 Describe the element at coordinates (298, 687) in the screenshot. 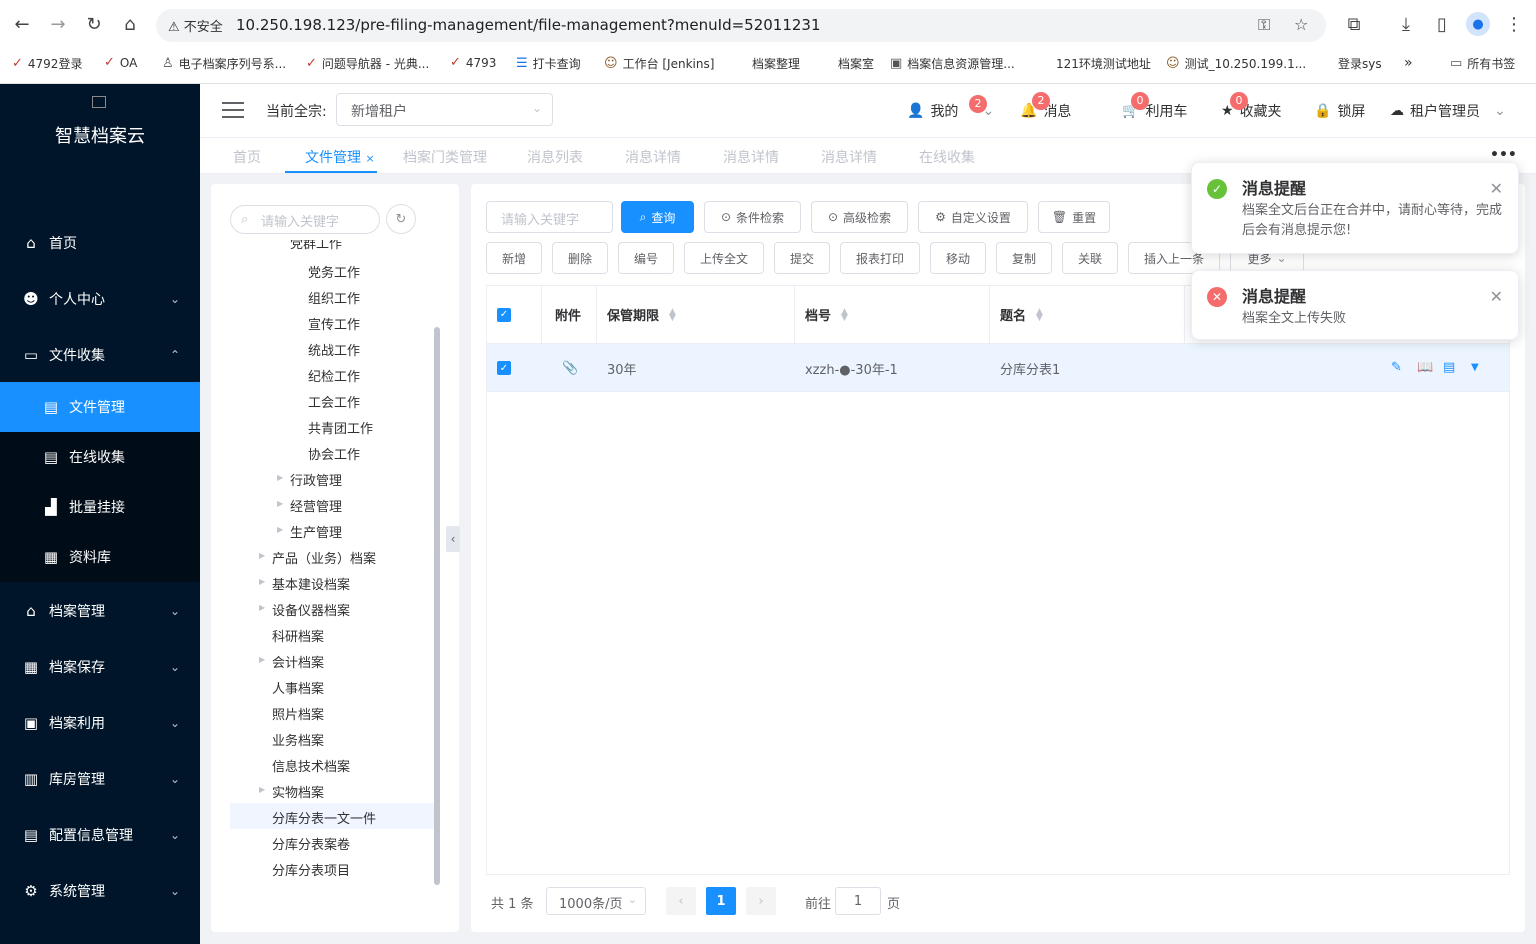

I see `tree-node: 人事档案` at that location.